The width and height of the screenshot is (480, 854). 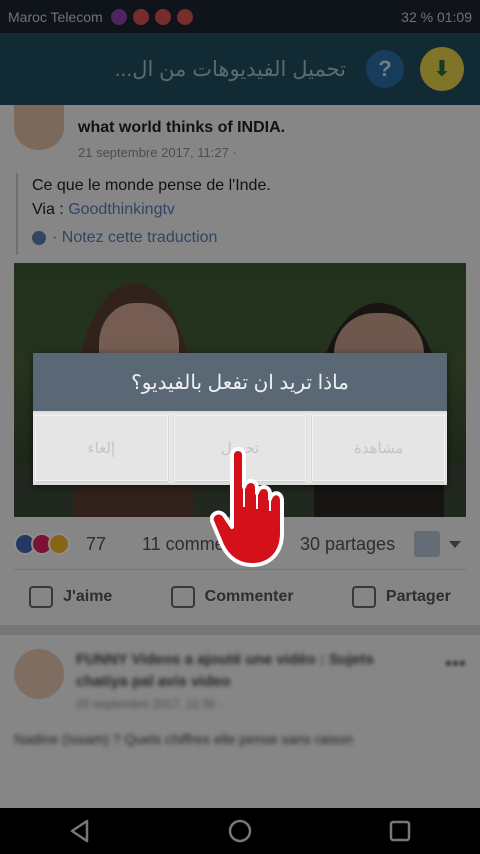 I want to click on dialog-title: ماذا تريد ان تفعل بالفيديو؟, so click(x=240, y=382).